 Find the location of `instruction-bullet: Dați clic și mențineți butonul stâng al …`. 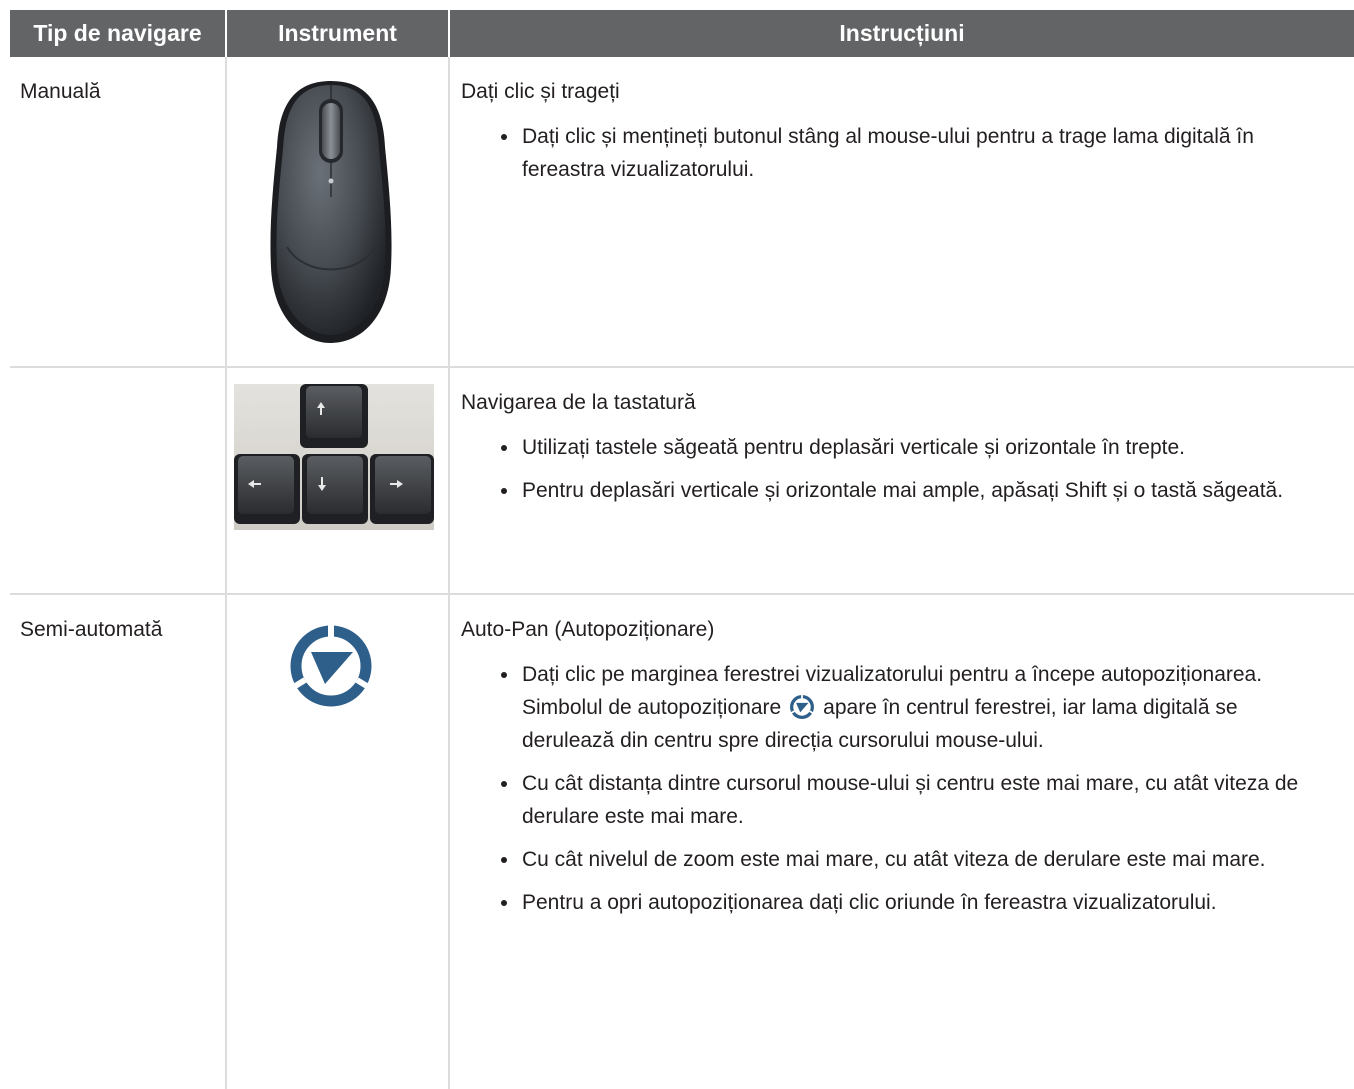

instruction-bullet: Dați clic și mențineți butonul stâng al … is located at coordinates (927, 153).